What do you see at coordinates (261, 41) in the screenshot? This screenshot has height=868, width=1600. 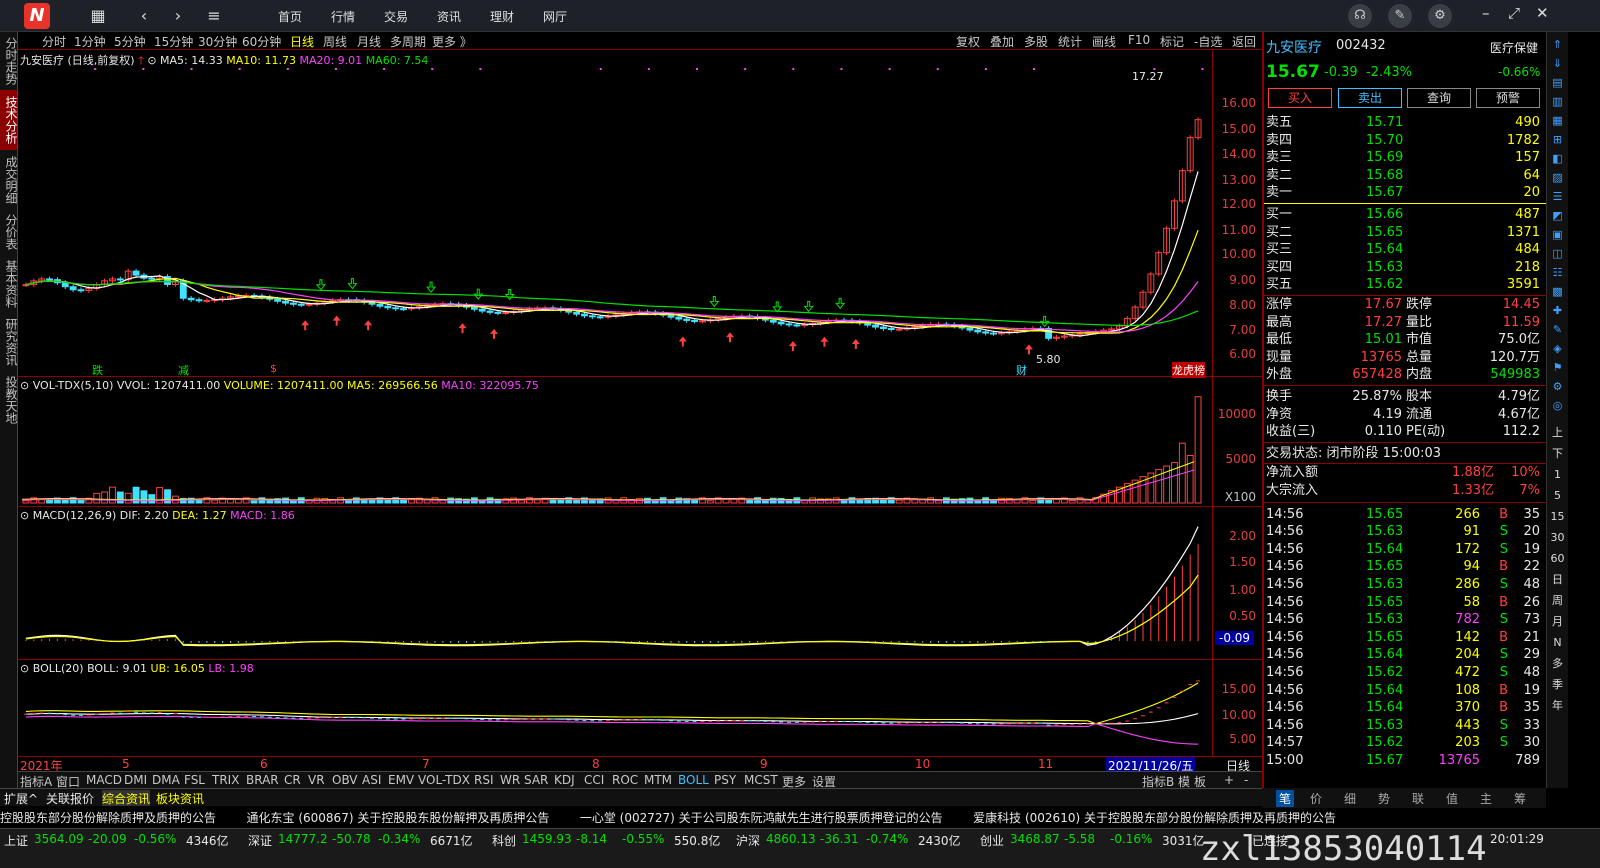 I see `period-60min: 60分钟` at bounding box center [261, 41].